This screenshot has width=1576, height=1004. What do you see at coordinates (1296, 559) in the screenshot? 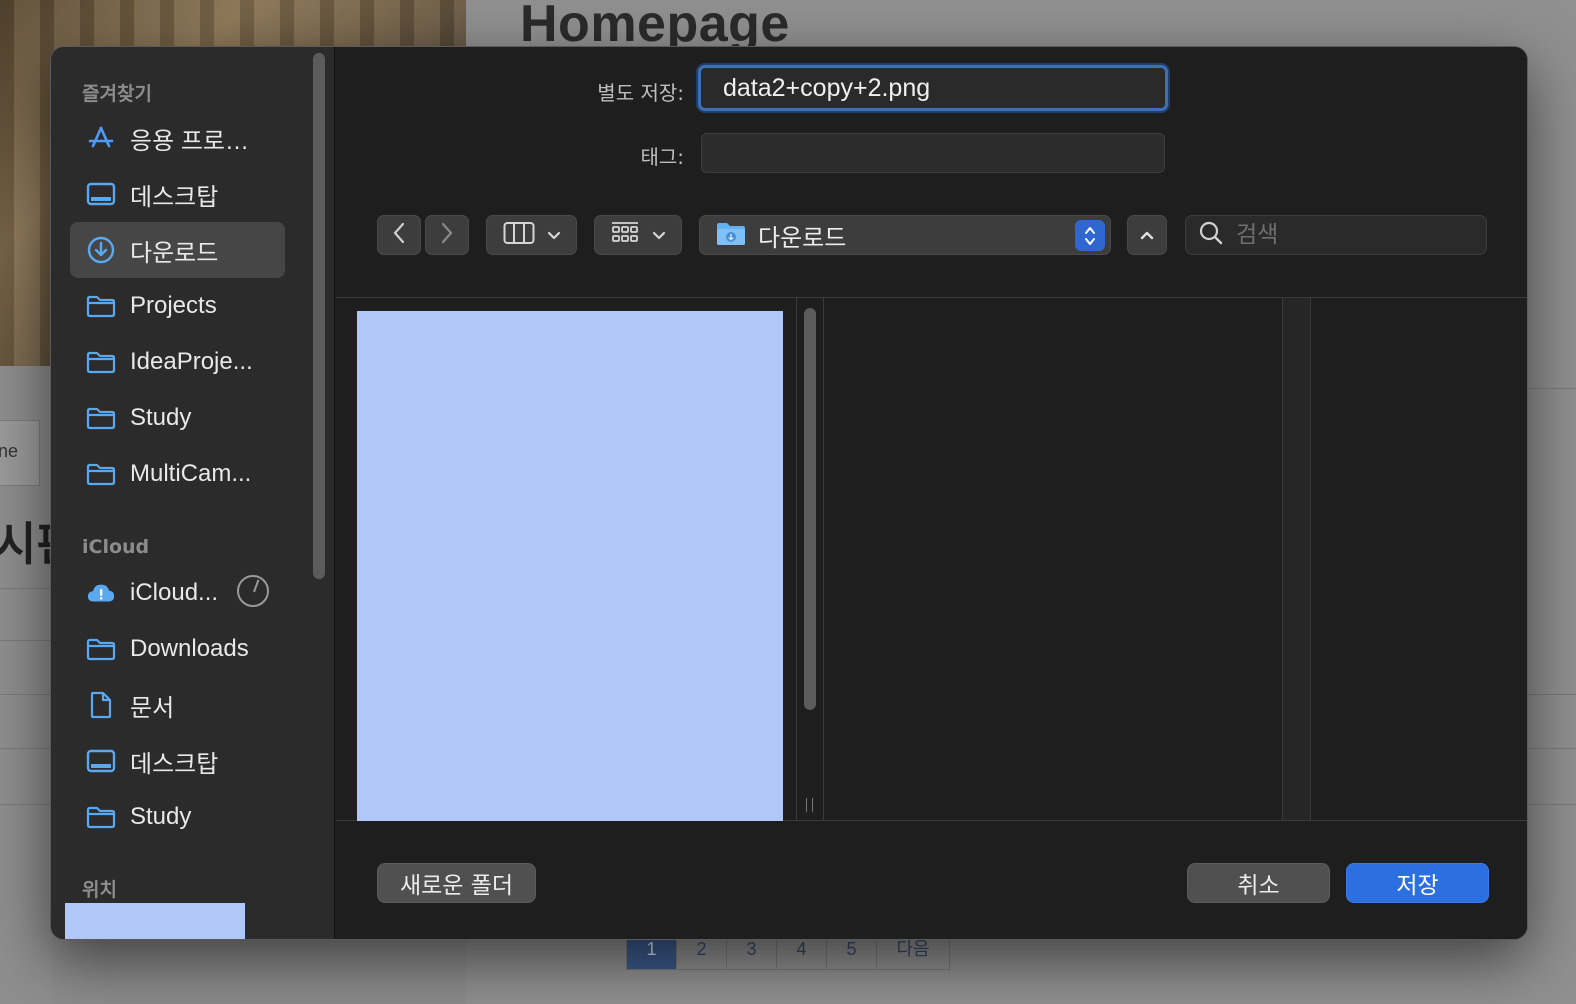
I see `column-gutter` at bounding box center [1296, 559].